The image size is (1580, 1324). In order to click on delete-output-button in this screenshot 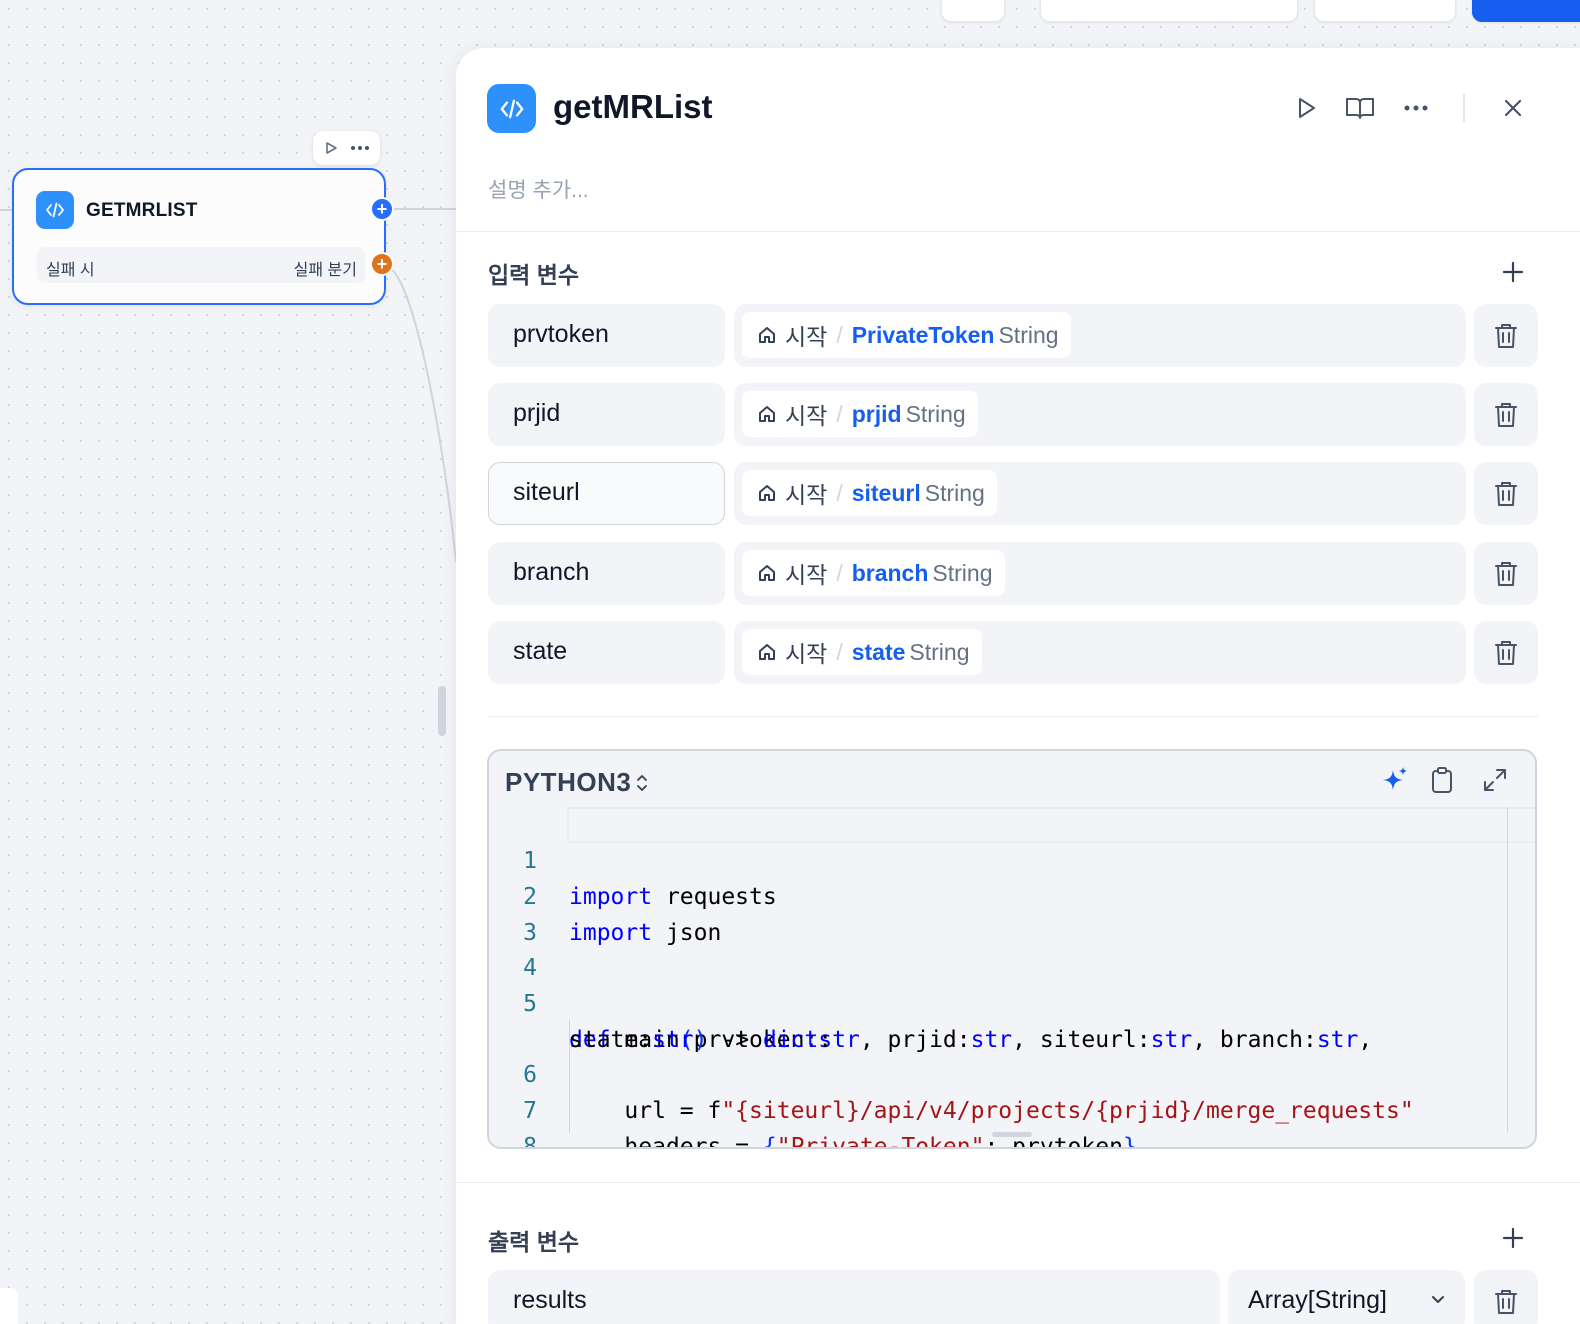, I will do `click(1506, 1297)`.